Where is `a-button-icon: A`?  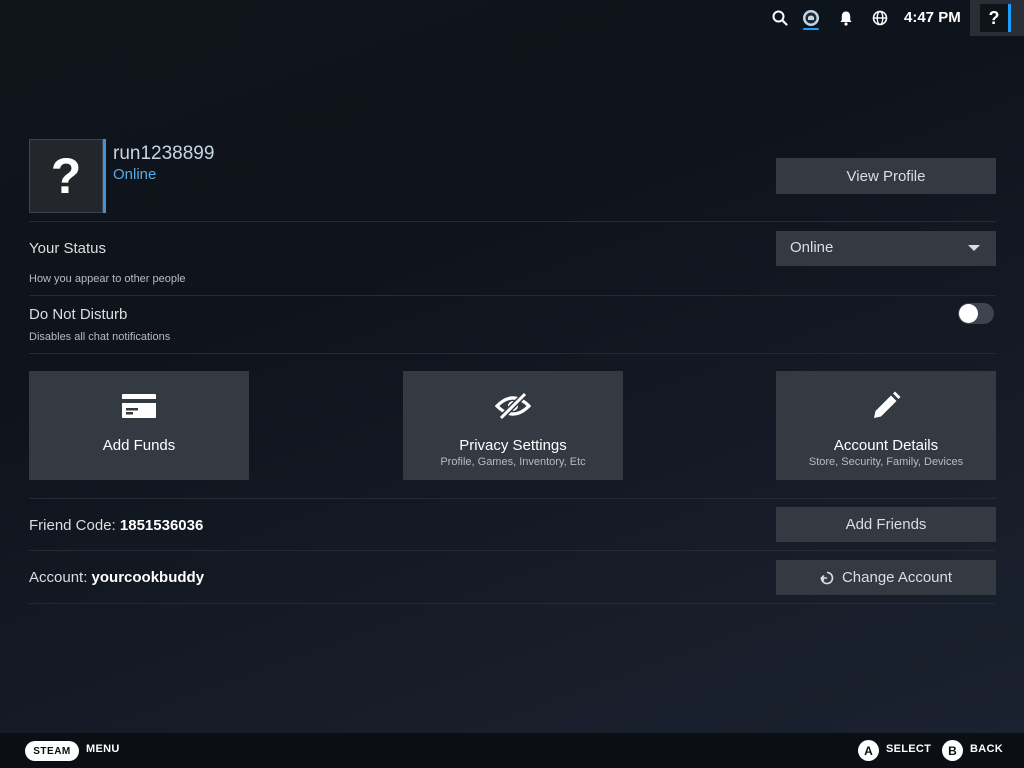
a-button-icon: A is located at coordinates (868, 750).